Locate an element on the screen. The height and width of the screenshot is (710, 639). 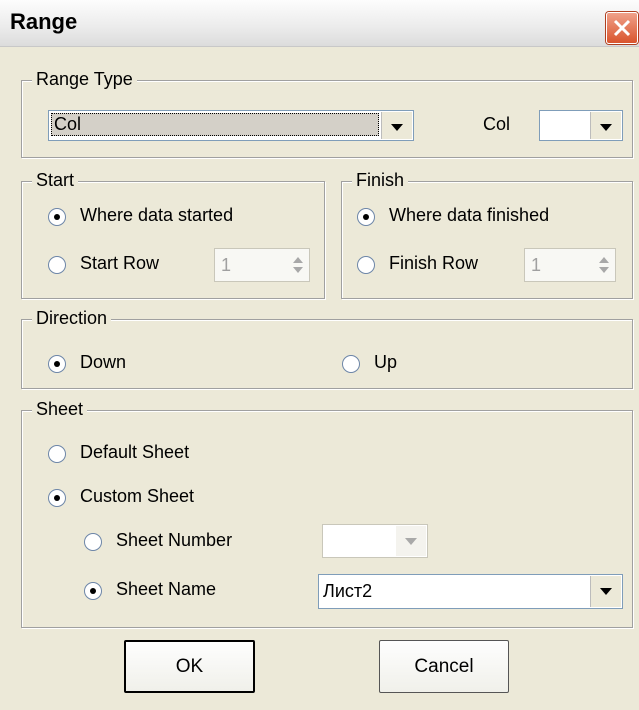
sheet-number-radio is located at coordinates (93, 542).